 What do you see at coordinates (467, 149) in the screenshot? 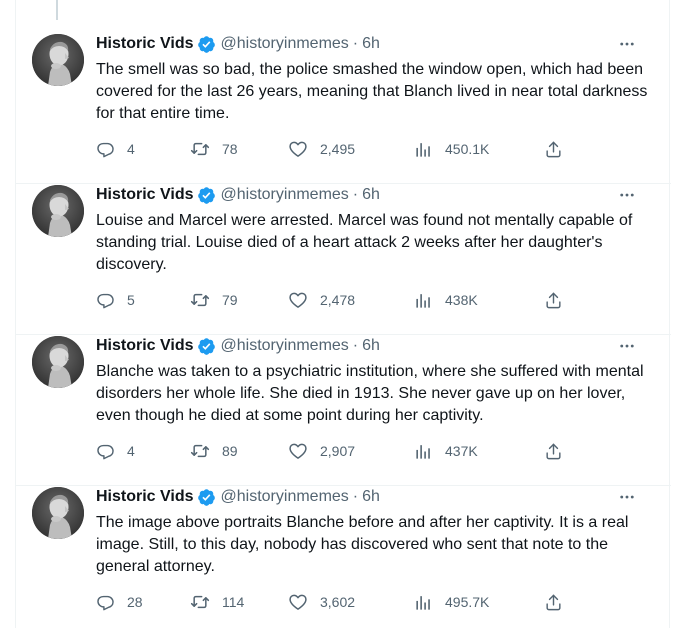
I see `view-count: 450.1K` at bounding box center [467, 149].